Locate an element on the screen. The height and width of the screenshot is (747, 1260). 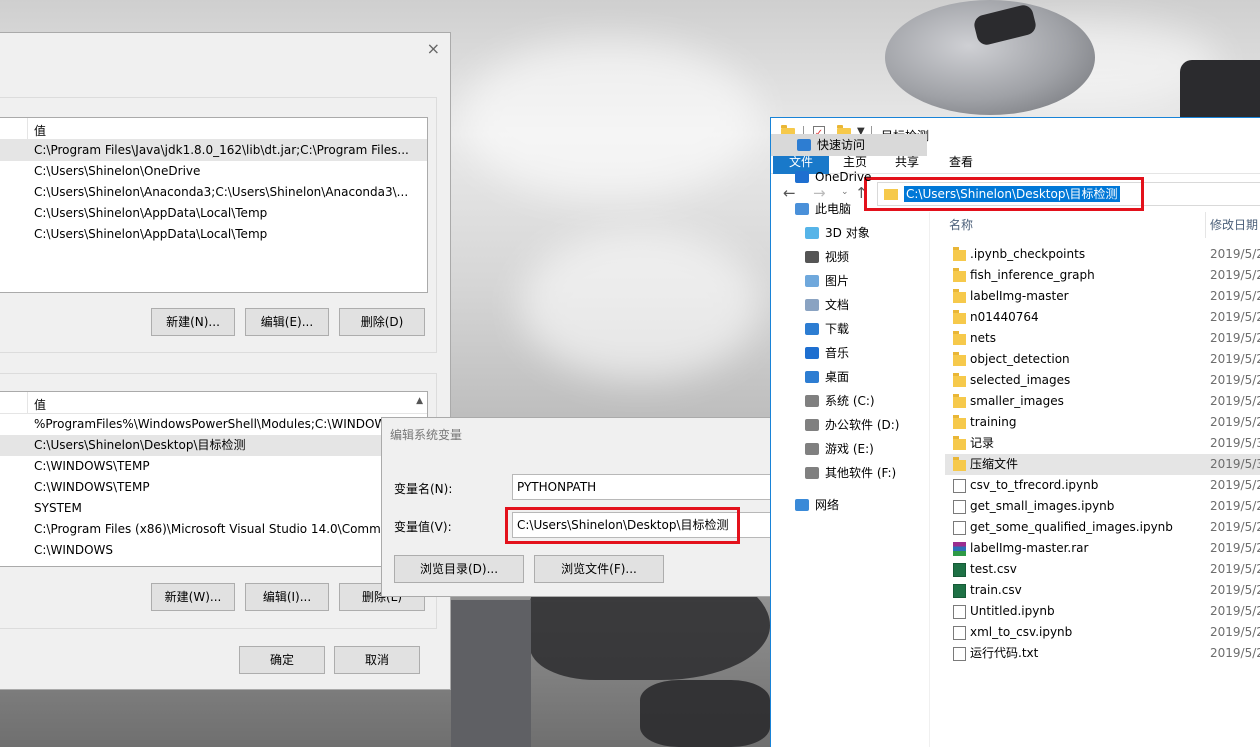
file-list-item: labelImg-master 2019/5/2 is located at coordinates (1102, 296).